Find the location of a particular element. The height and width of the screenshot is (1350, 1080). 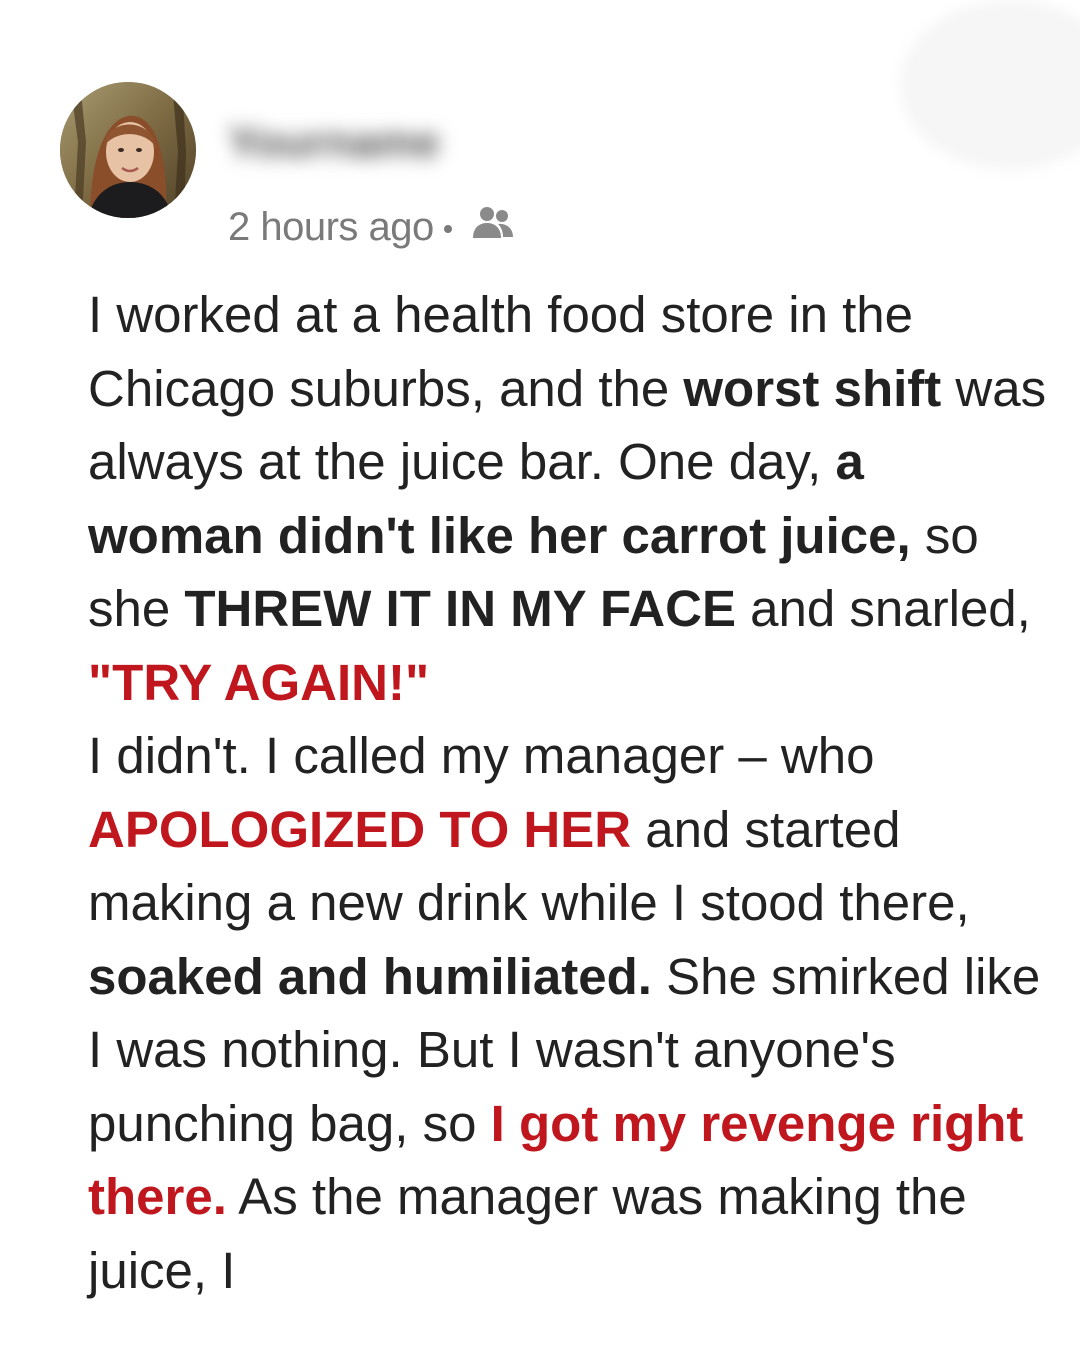

blurred-corner-decoration is located at coordinates (990, 85).